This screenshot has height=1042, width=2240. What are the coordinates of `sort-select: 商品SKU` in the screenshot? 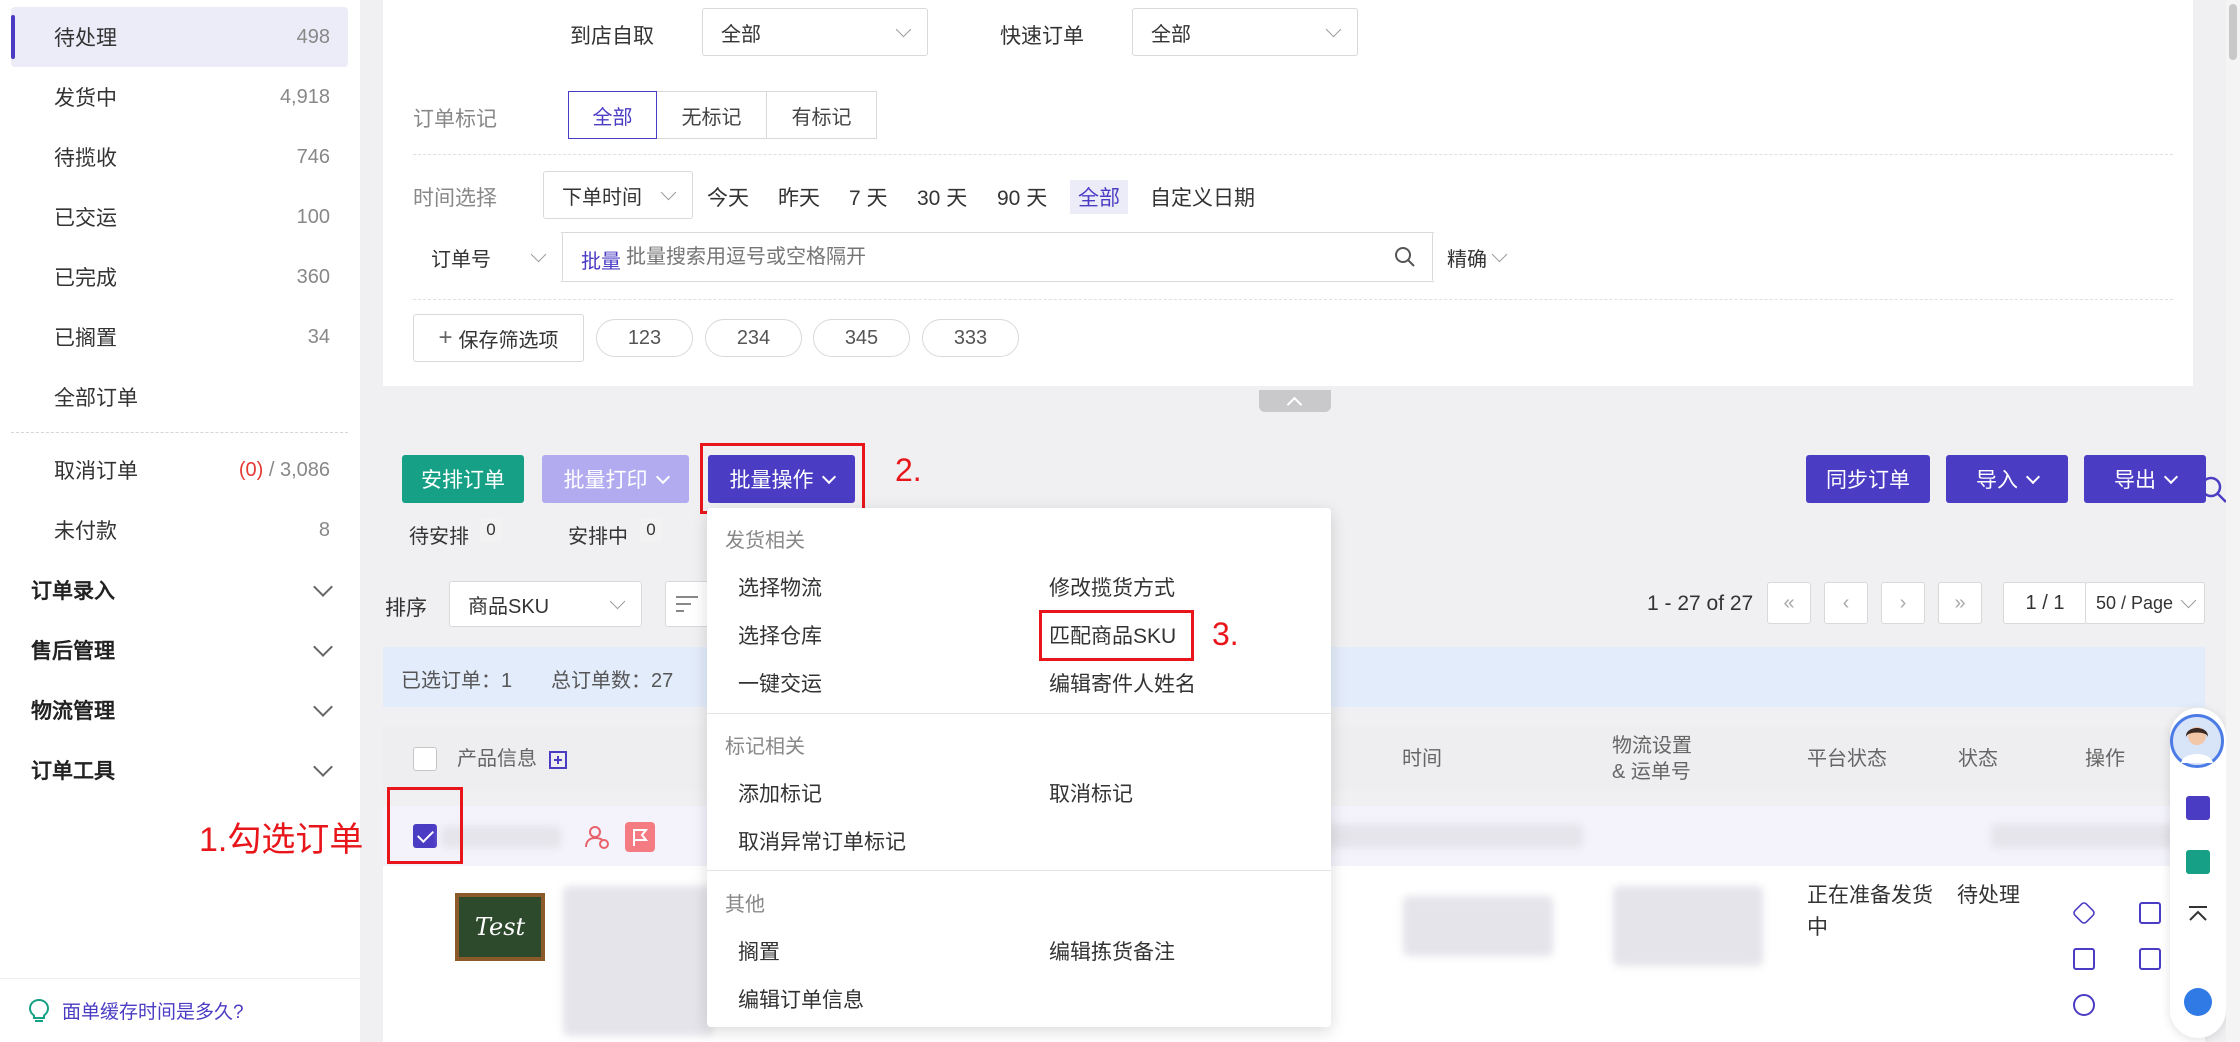 It's located at (545, 604).